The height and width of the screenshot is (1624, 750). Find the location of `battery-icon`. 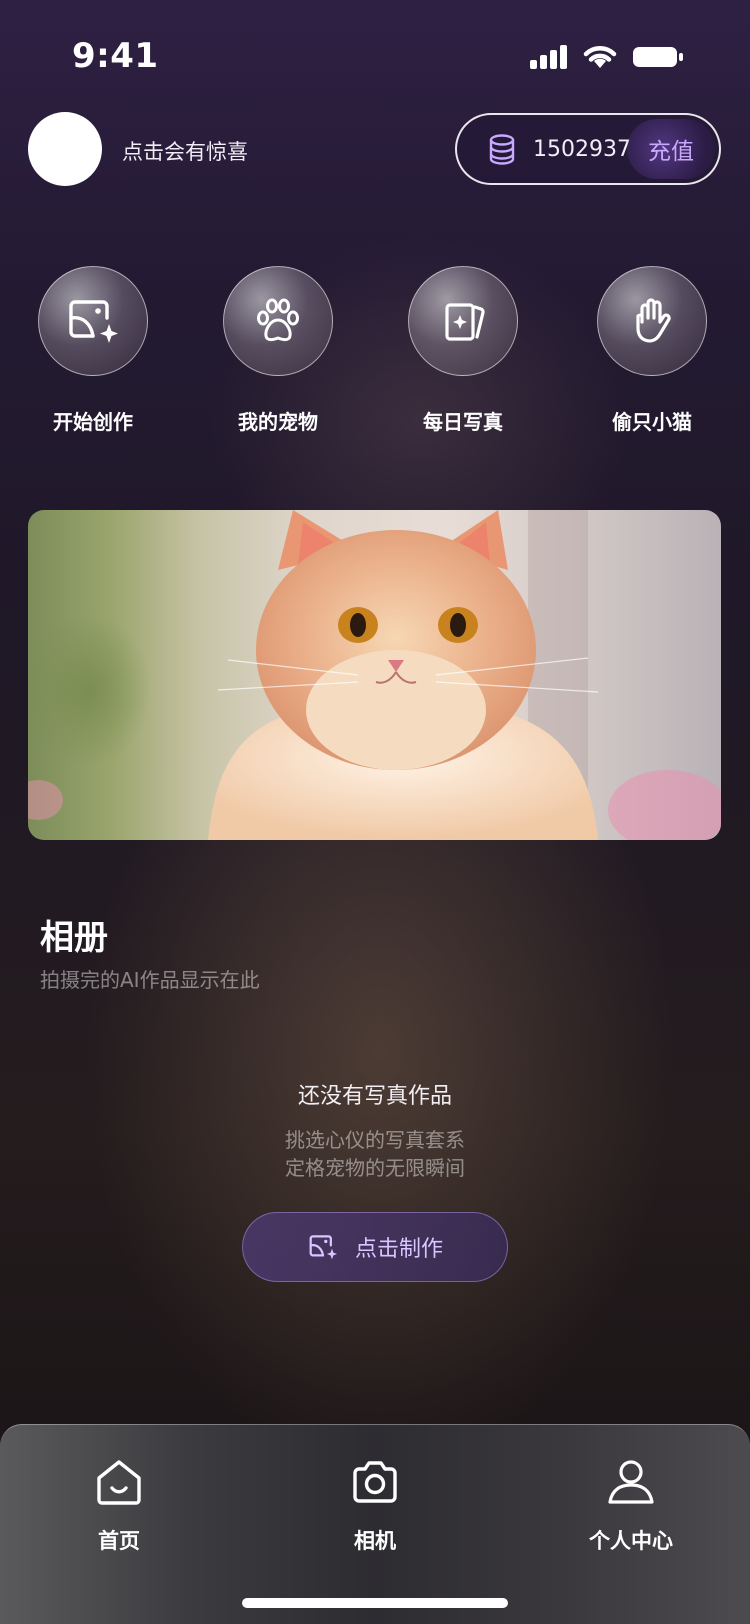

battery-icon is located at coordinates (658, 57).